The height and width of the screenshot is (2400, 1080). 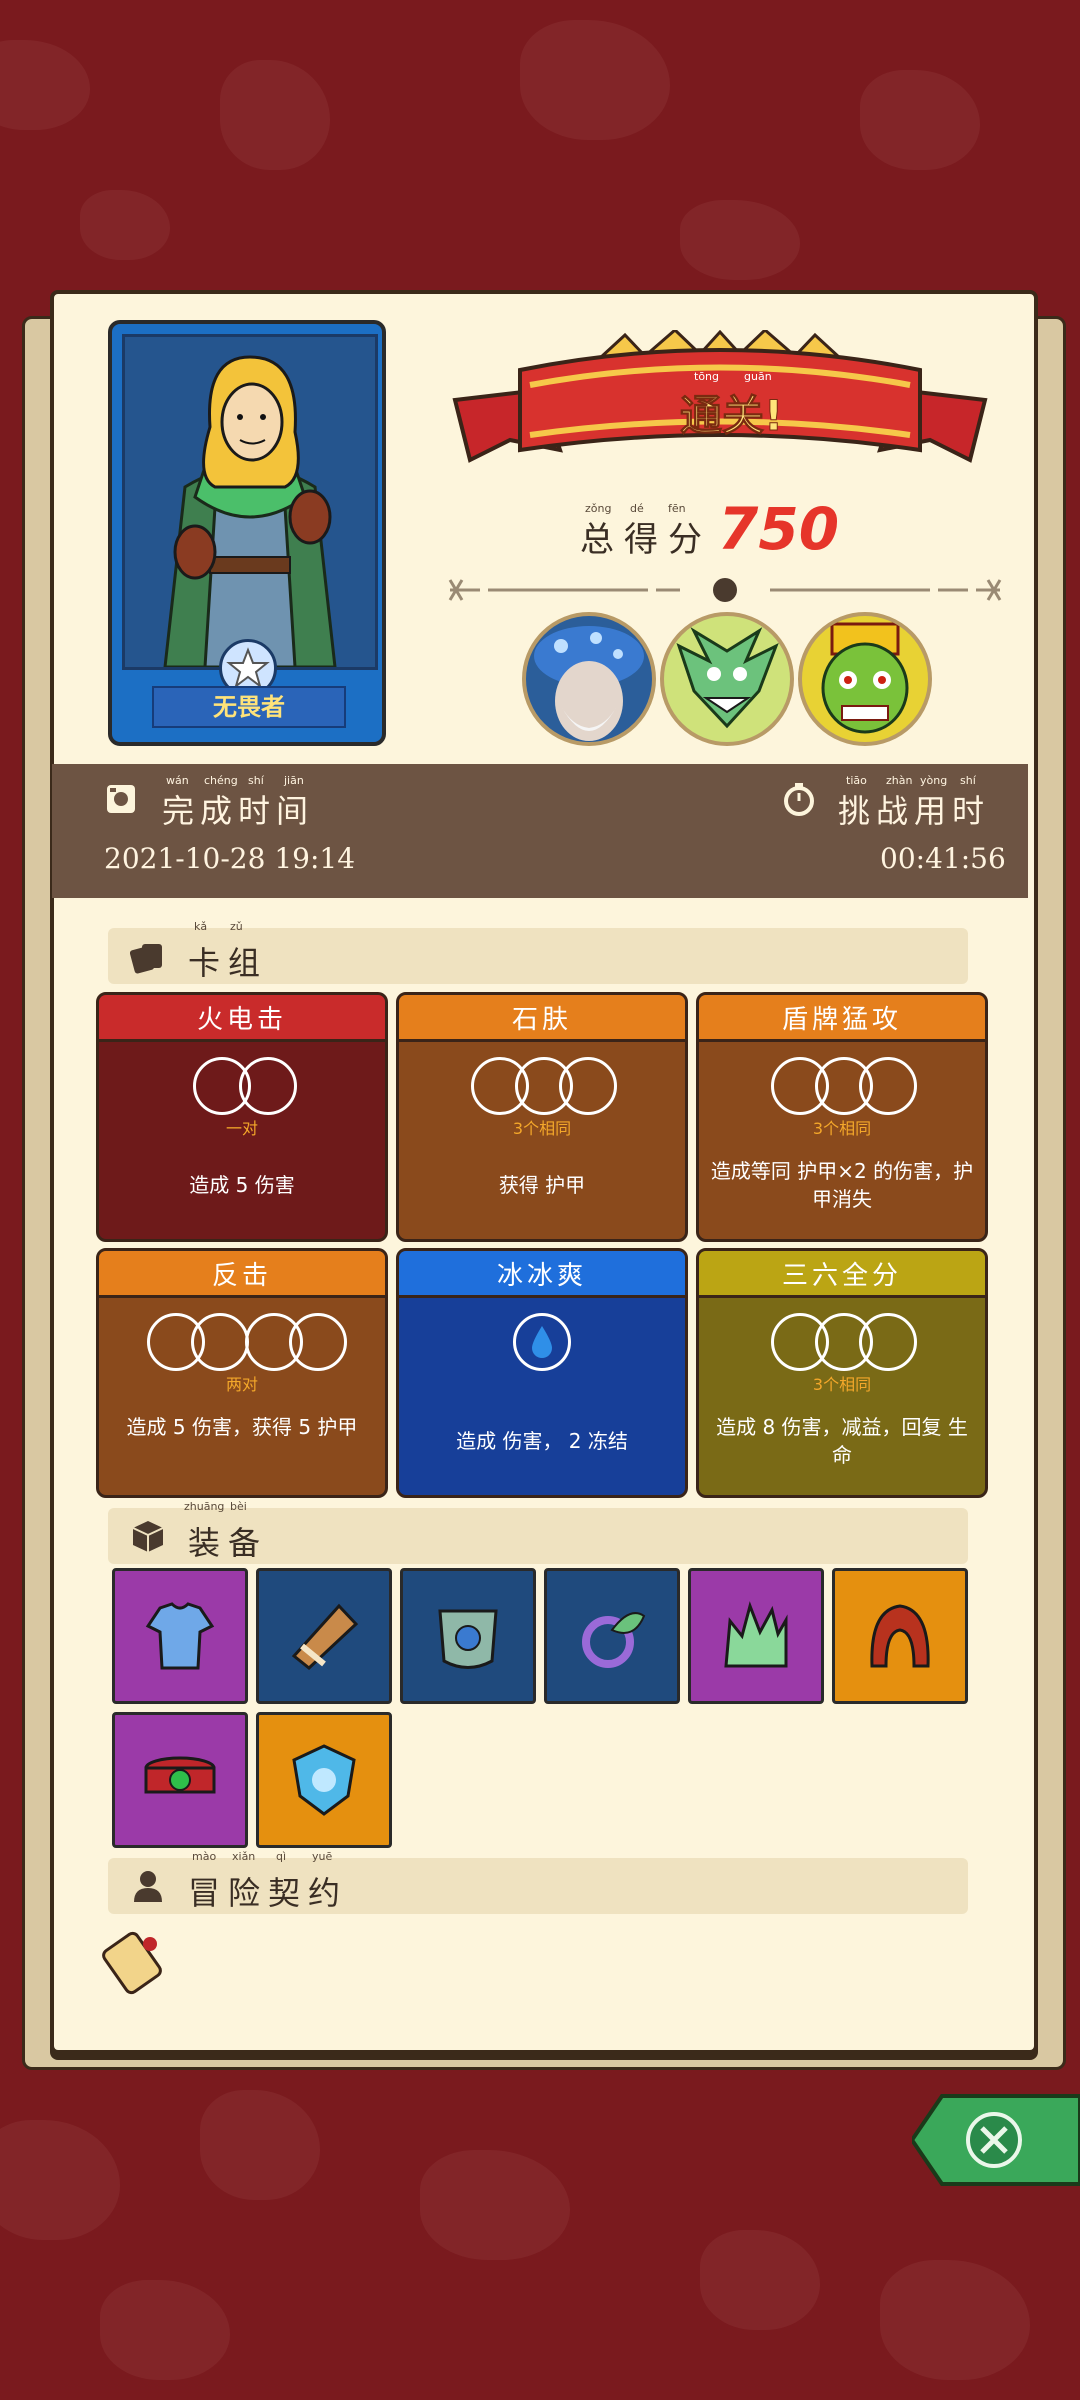 I want to click on victory-title: 通关!, so click(x=731, y=416).